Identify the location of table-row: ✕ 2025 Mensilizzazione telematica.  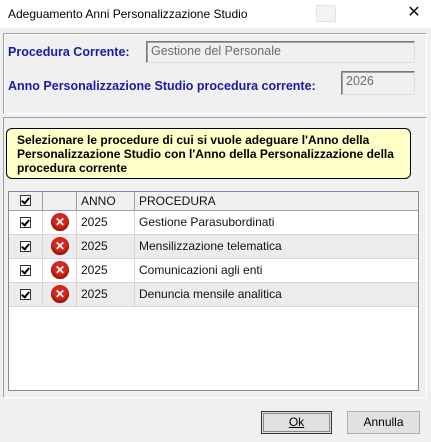
(213, 247).